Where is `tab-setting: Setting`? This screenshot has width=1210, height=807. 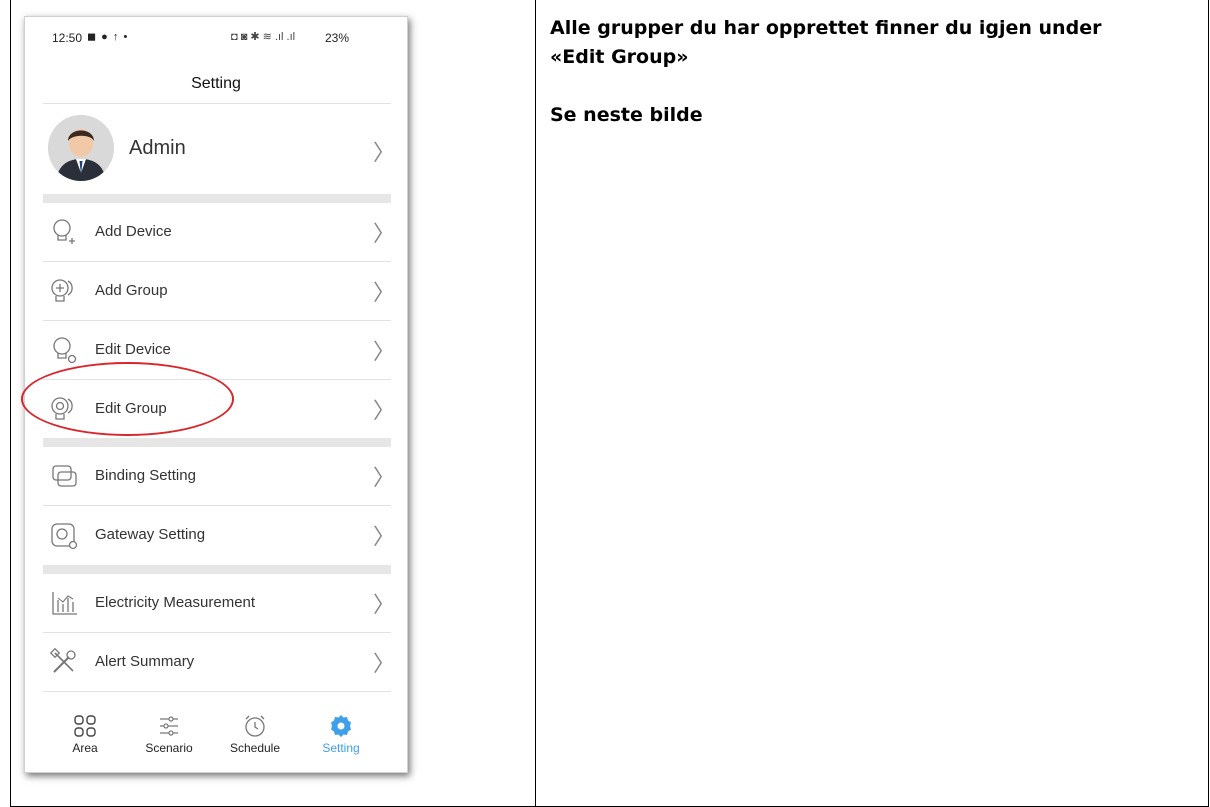
tab-setting: Setting is located at coordinates (341, 734).